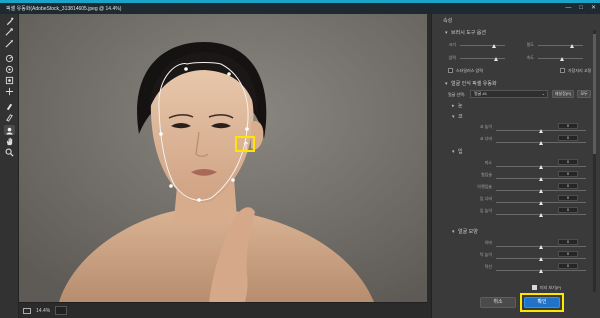 The height and width of the screenshot is (318, 600). I want to click on section-face-aware: ▾ 얼굴 인식 픽셀 유동화, so click(471, 83).